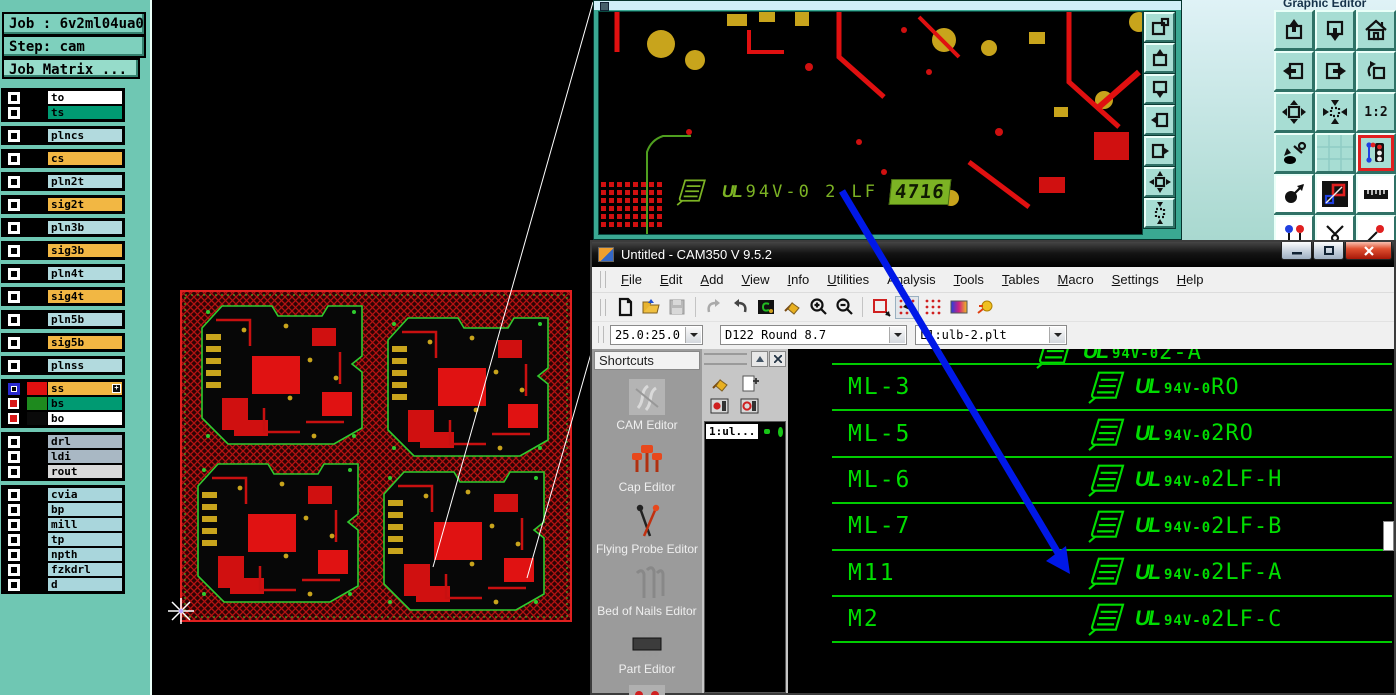 This screenshot has width=1396, height=695. I want to click on move-button, so click(1294, 194).